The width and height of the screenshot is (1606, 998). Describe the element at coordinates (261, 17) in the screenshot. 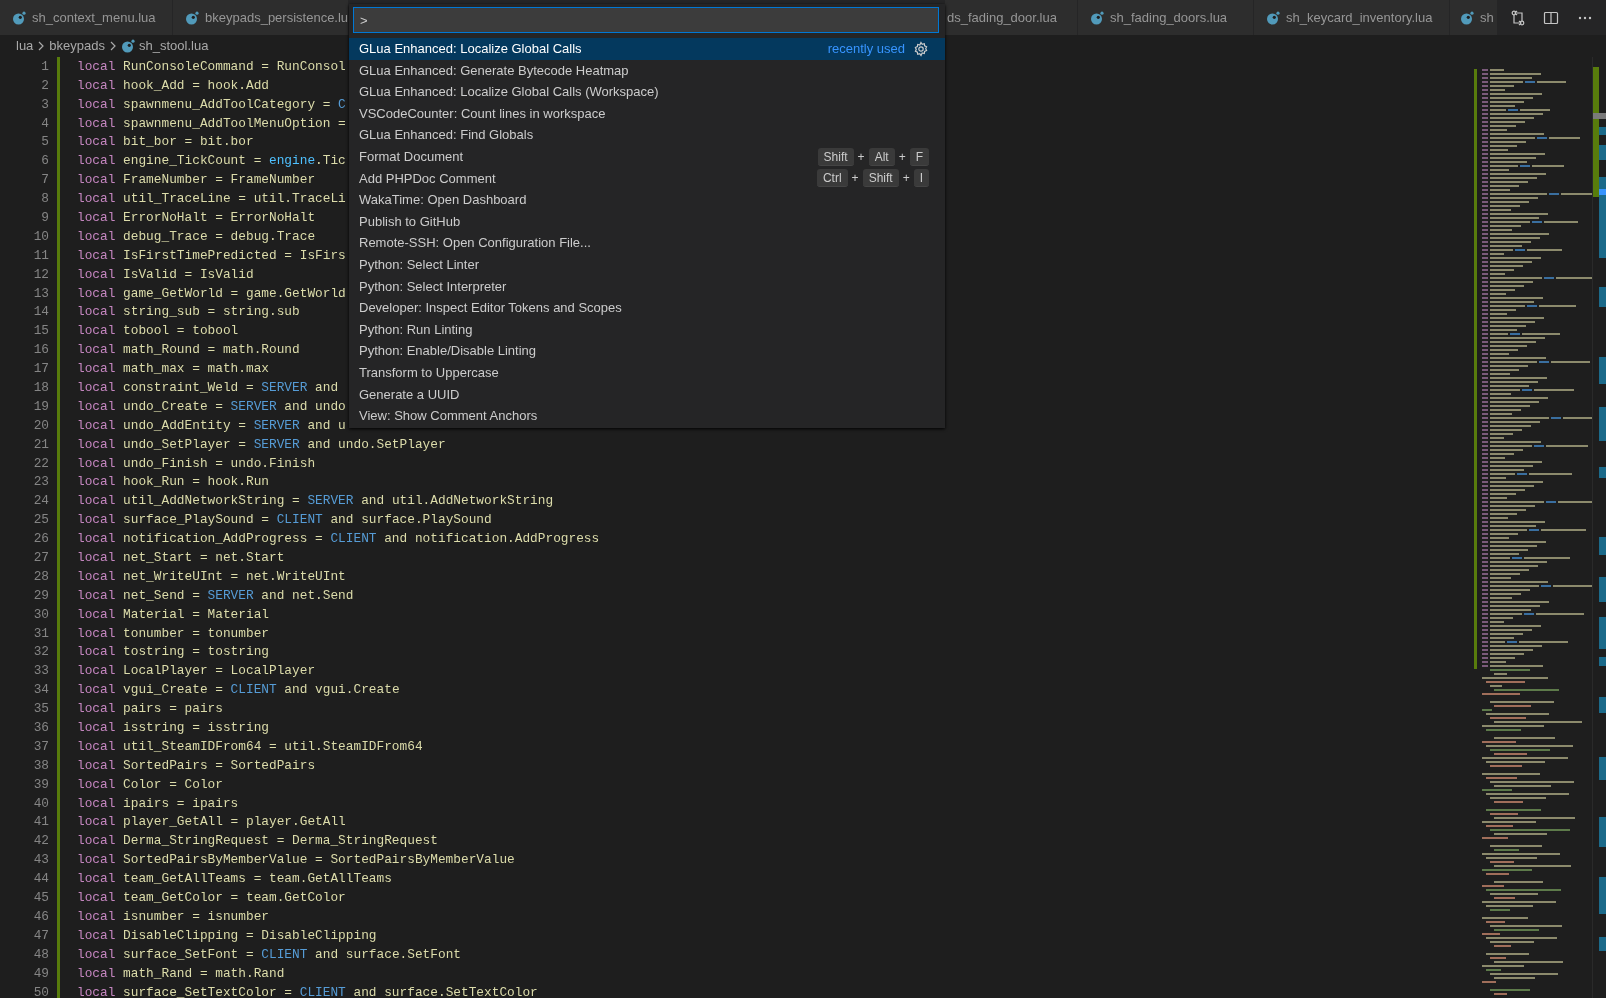

I see `editor-tab: bkeypads_persistence.lu` at that location.